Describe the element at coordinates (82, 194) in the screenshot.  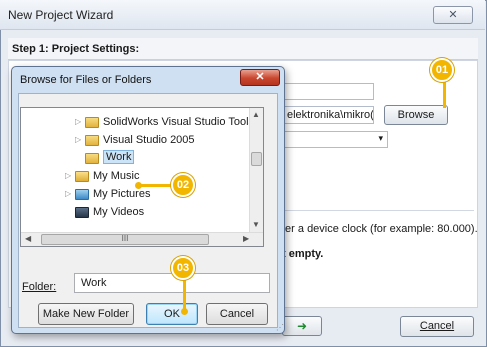
I see `pictures-folder-icon` at that location.